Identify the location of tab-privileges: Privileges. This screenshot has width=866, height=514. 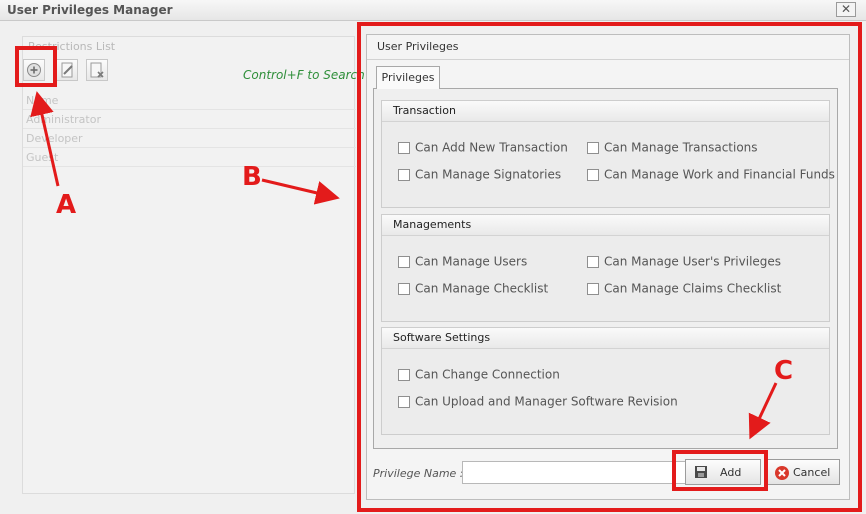
(408, 77).